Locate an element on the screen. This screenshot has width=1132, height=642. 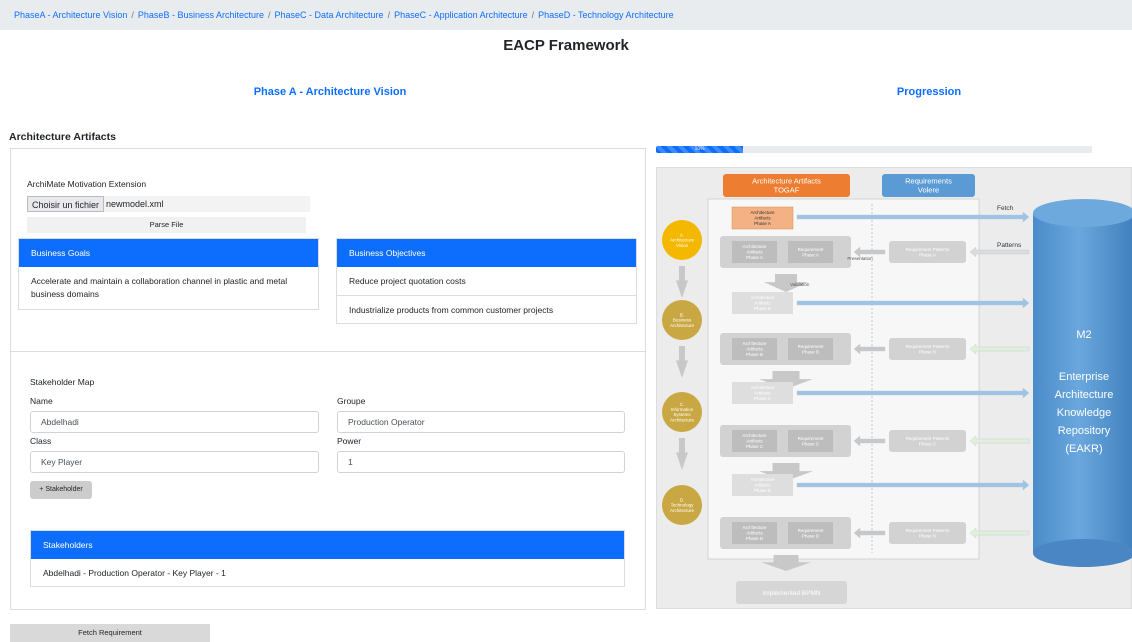
implemented-bpmn-label: Implemented BPMN is located at coordinates (791, 593).